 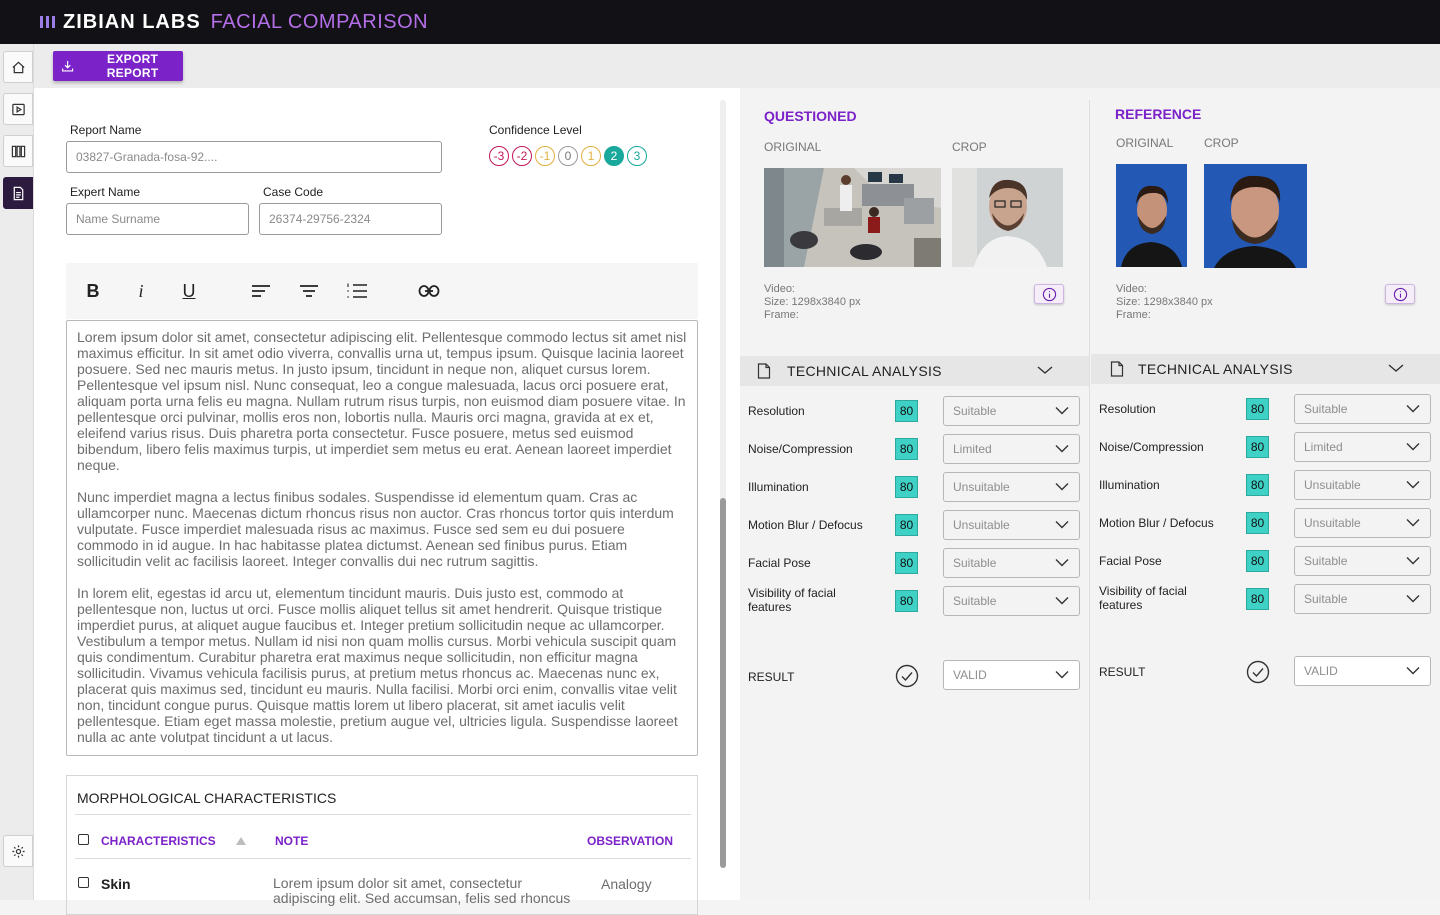 I want to click on questioned-original-image, so click(x=852, y=217).